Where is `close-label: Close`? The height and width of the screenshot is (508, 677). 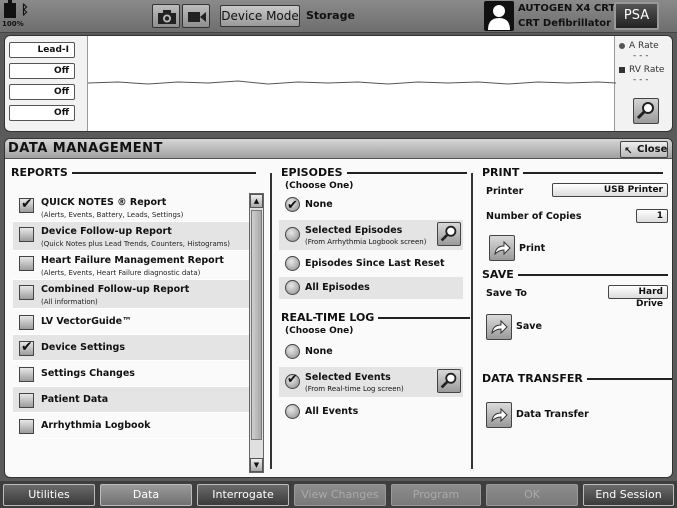
close-label: Close is located at coordinates (652, 149).